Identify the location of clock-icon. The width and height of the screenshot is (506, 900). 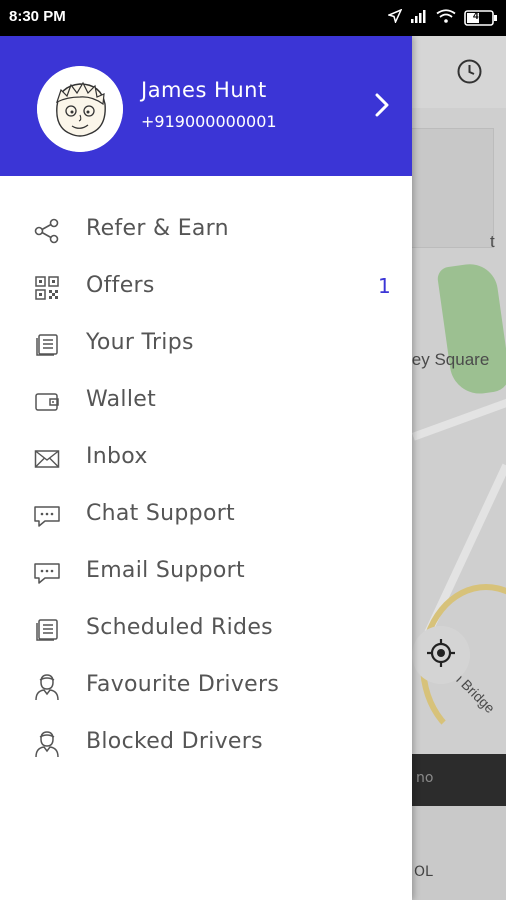
(469, 73).